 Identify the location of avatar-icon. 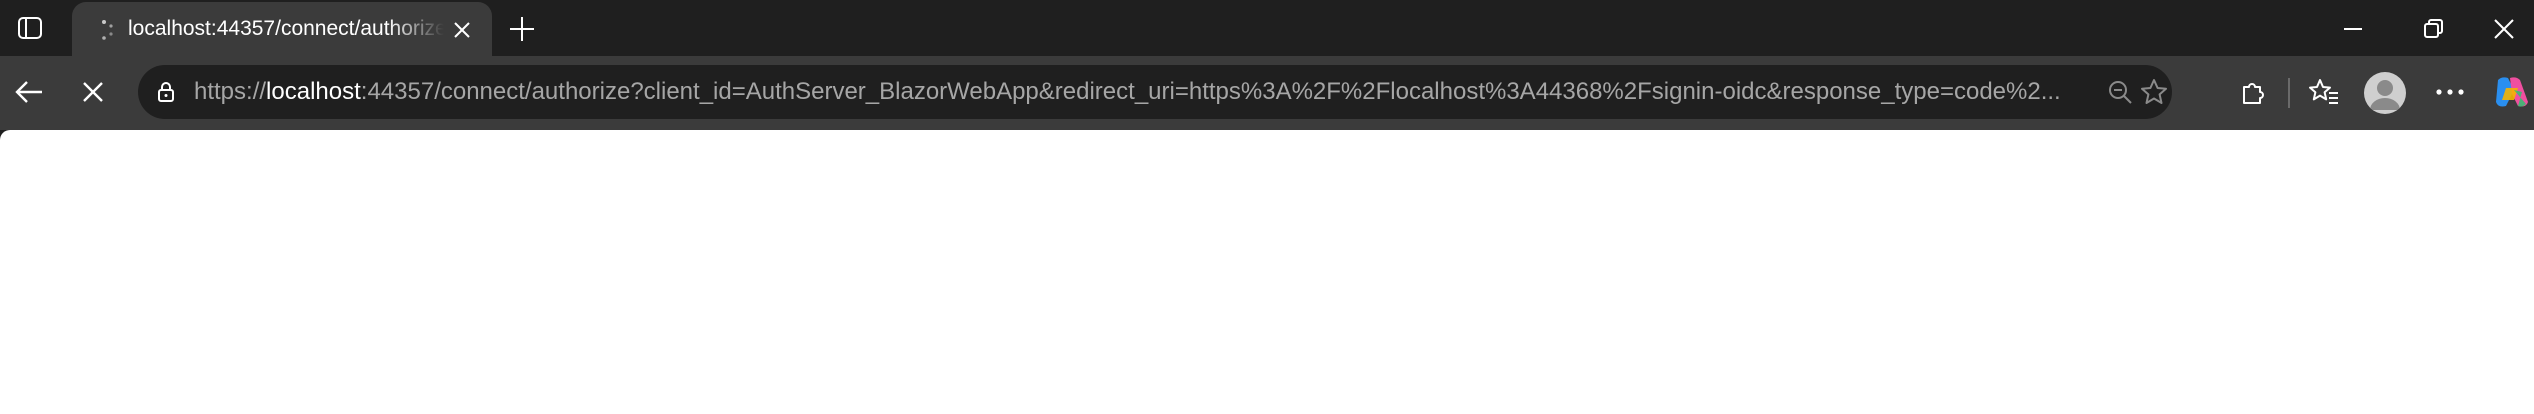
(2385, 93).